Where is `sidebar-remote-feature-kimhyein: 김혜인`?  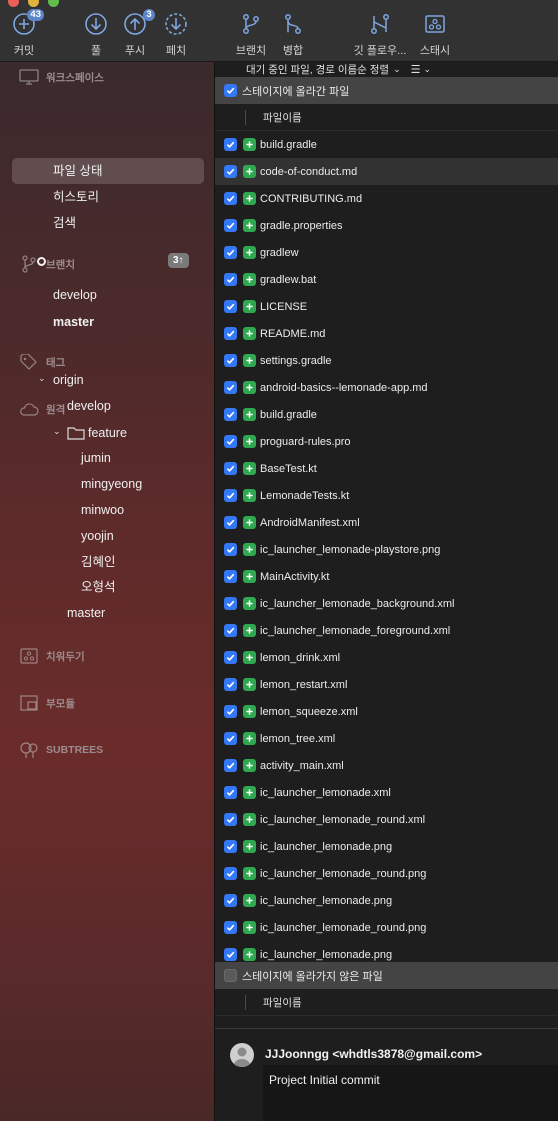
sidebar-remote-feature-kimhyein: 김혜인 is located at coordinates (98, 562).